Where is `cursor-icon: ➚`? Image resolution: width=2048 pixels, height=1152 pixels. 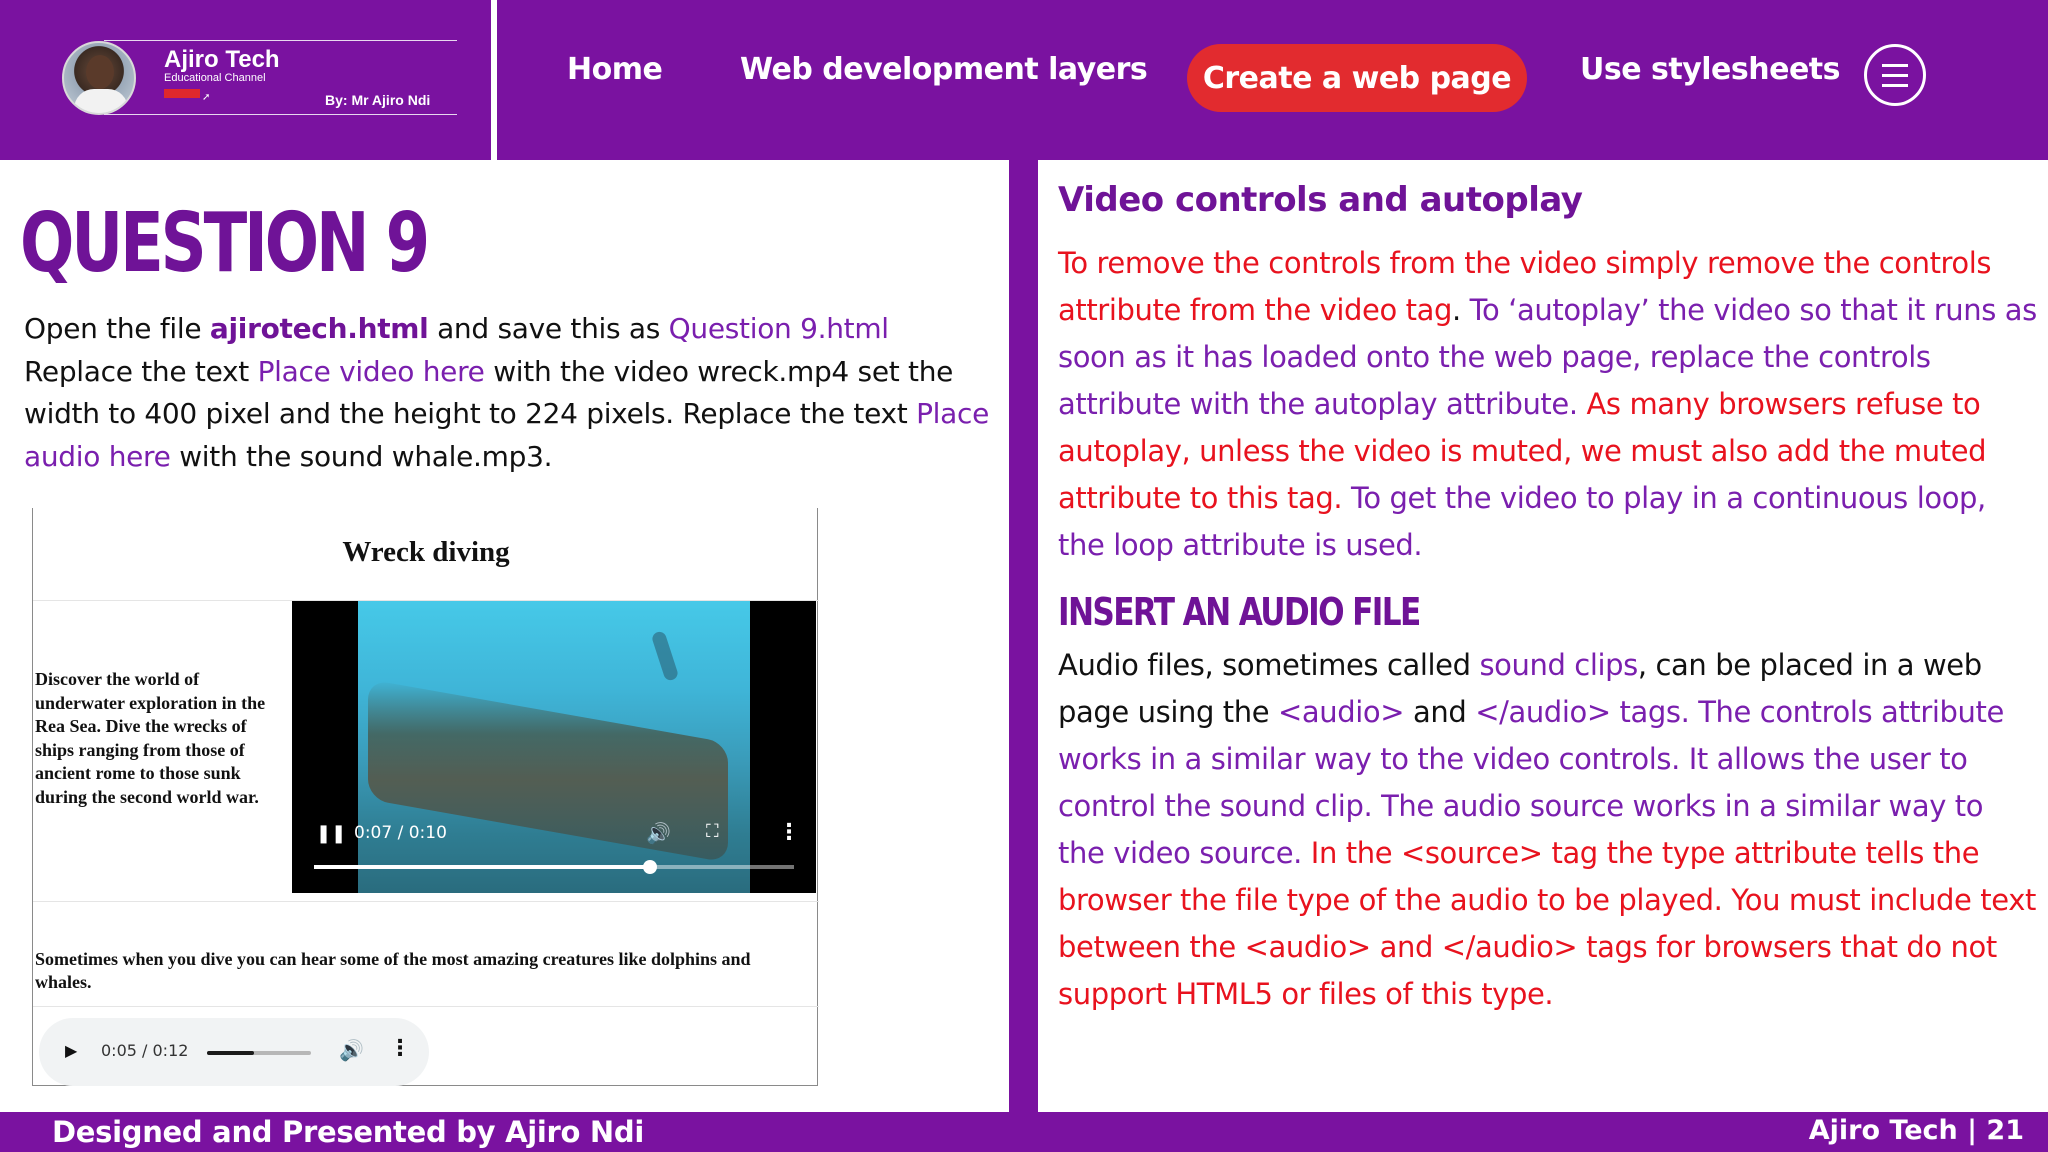 cursor-icon: ➚ is located at coordinates (206, 97).